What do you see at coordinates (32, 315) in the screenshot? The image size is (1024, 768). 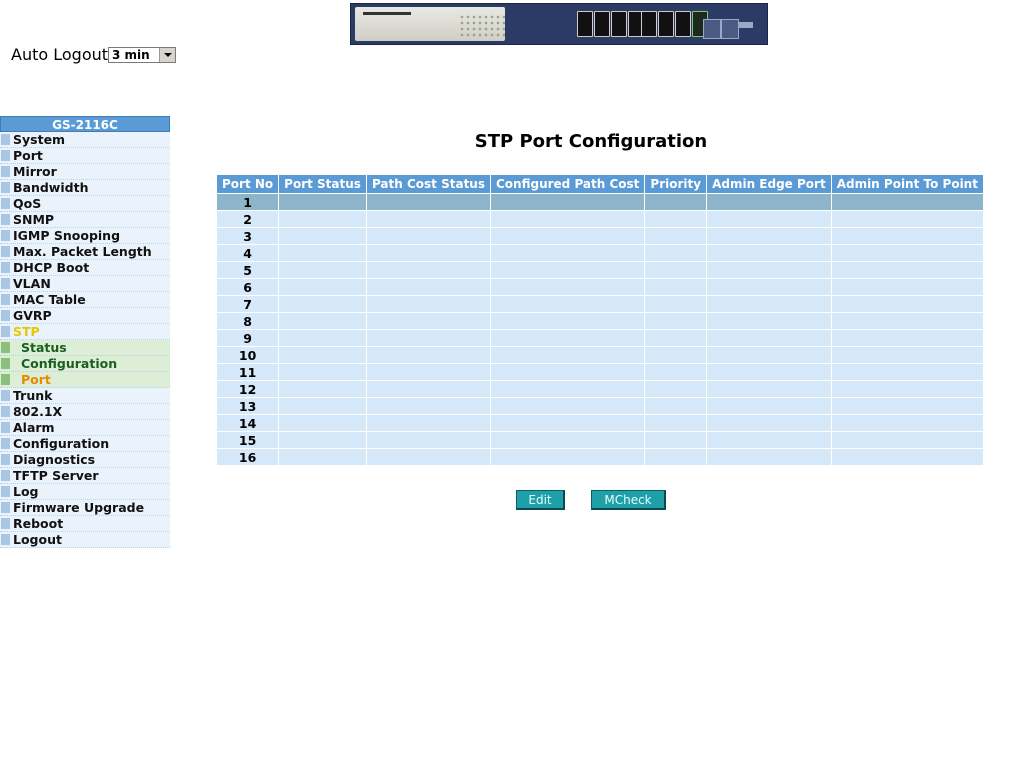 I see `sidebar-item-label: GVRP` at bounding box center [32, 315].